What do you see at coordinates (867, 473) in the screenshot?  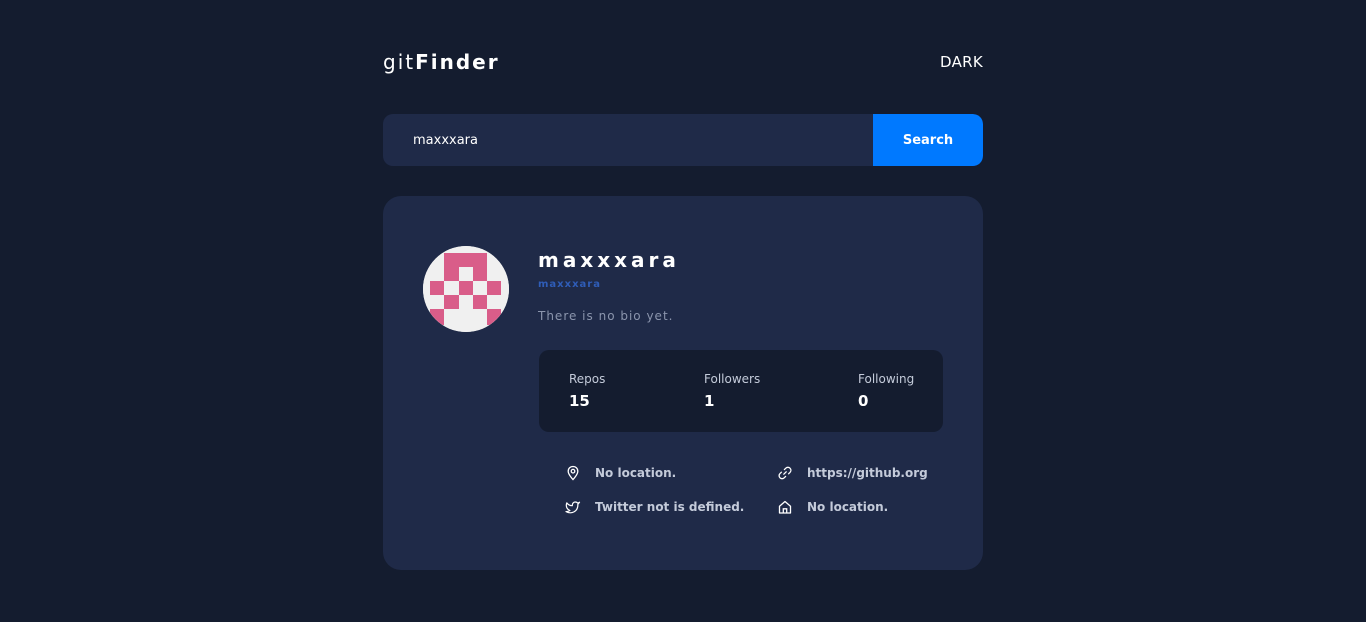 I see `info-blog-link: https://github.org` at bounding box center [867, 473].